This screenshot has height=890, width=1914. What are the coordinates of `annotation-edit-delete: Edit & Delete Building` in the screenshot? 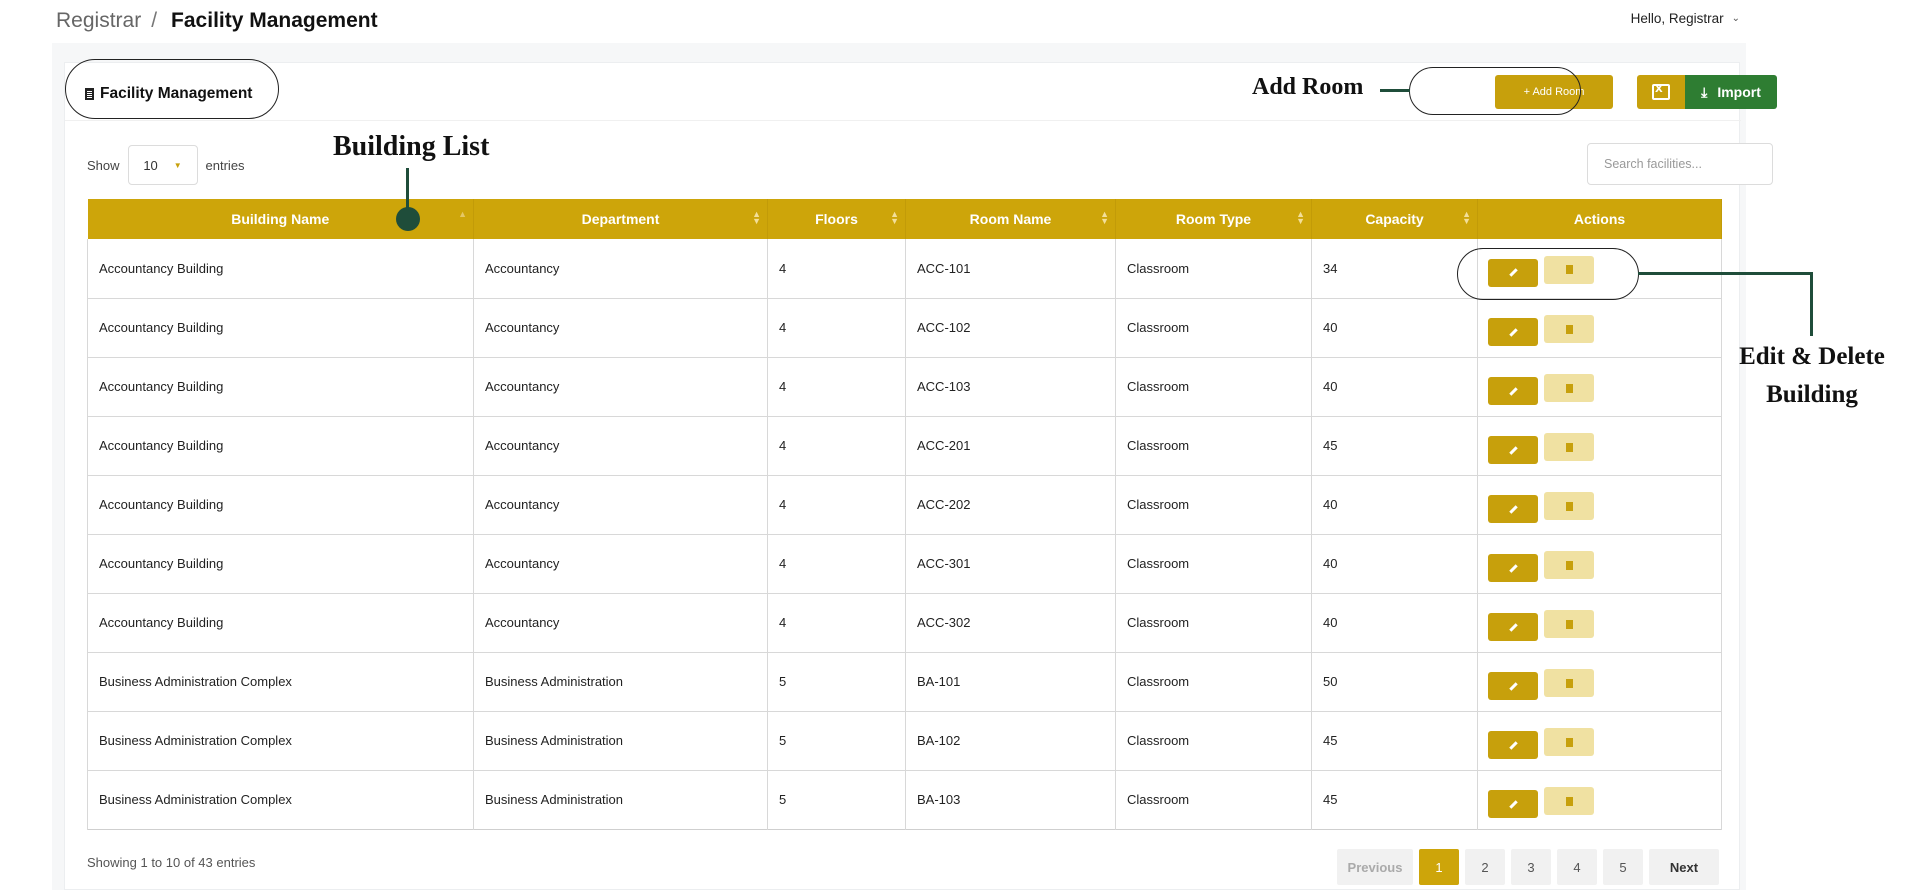 It's located at (1812, 376).